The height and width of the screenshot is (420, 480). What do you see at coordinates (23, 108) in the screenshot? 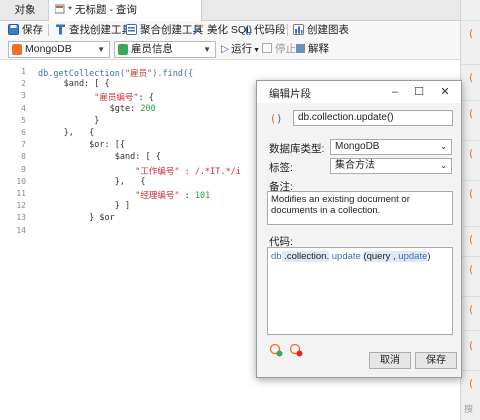
I see `line-number: 4` at bounding box center [23, 108].